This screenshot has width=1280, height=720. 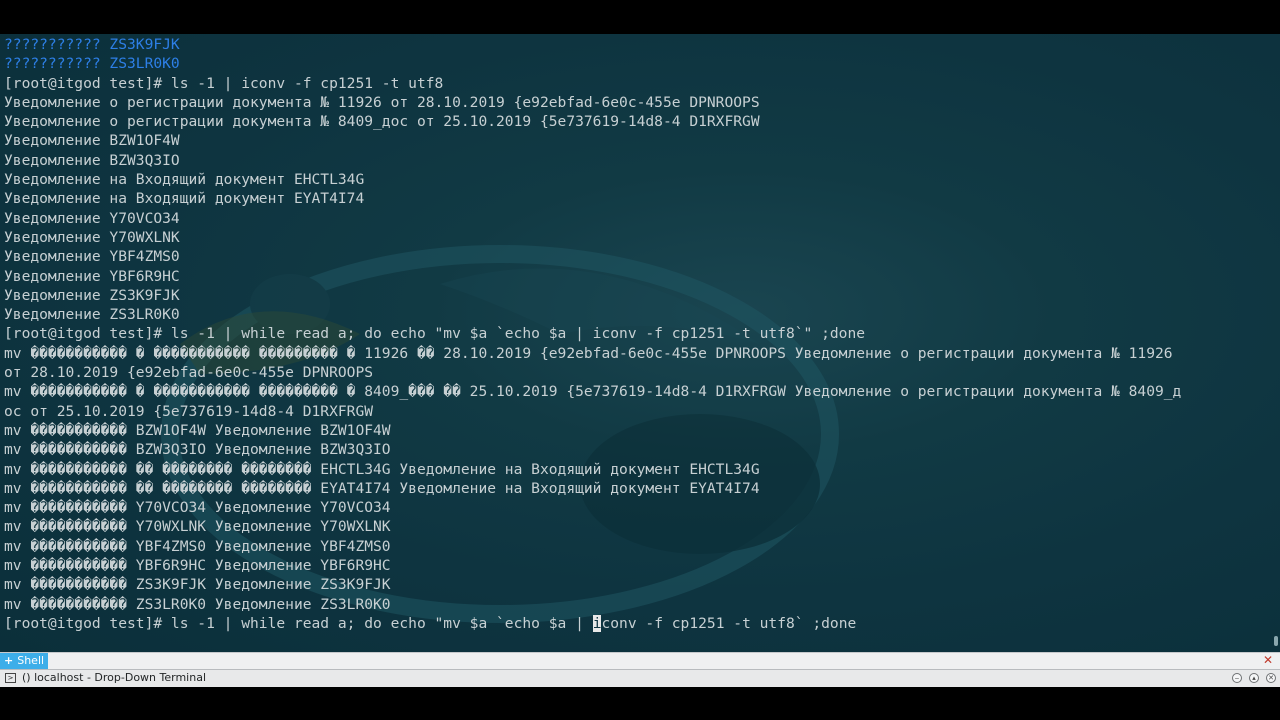 I want to click on terminal-line: Уведомление ZS3LR0K0, so click(x=92, y=315).